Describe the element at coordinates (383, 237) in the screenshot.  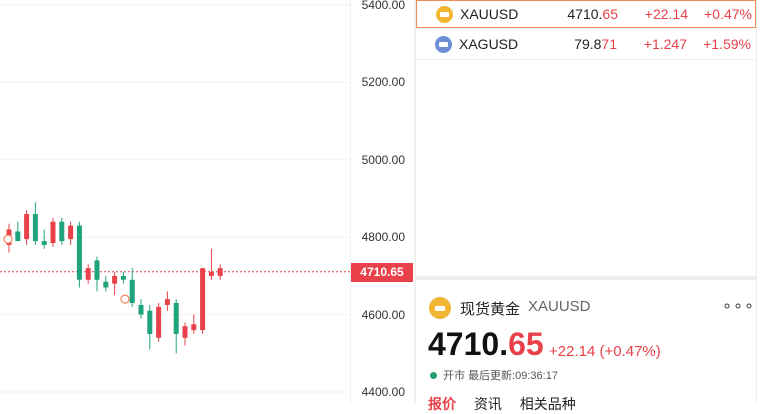
I see `price-axis-tick: 4800.00` at that location.